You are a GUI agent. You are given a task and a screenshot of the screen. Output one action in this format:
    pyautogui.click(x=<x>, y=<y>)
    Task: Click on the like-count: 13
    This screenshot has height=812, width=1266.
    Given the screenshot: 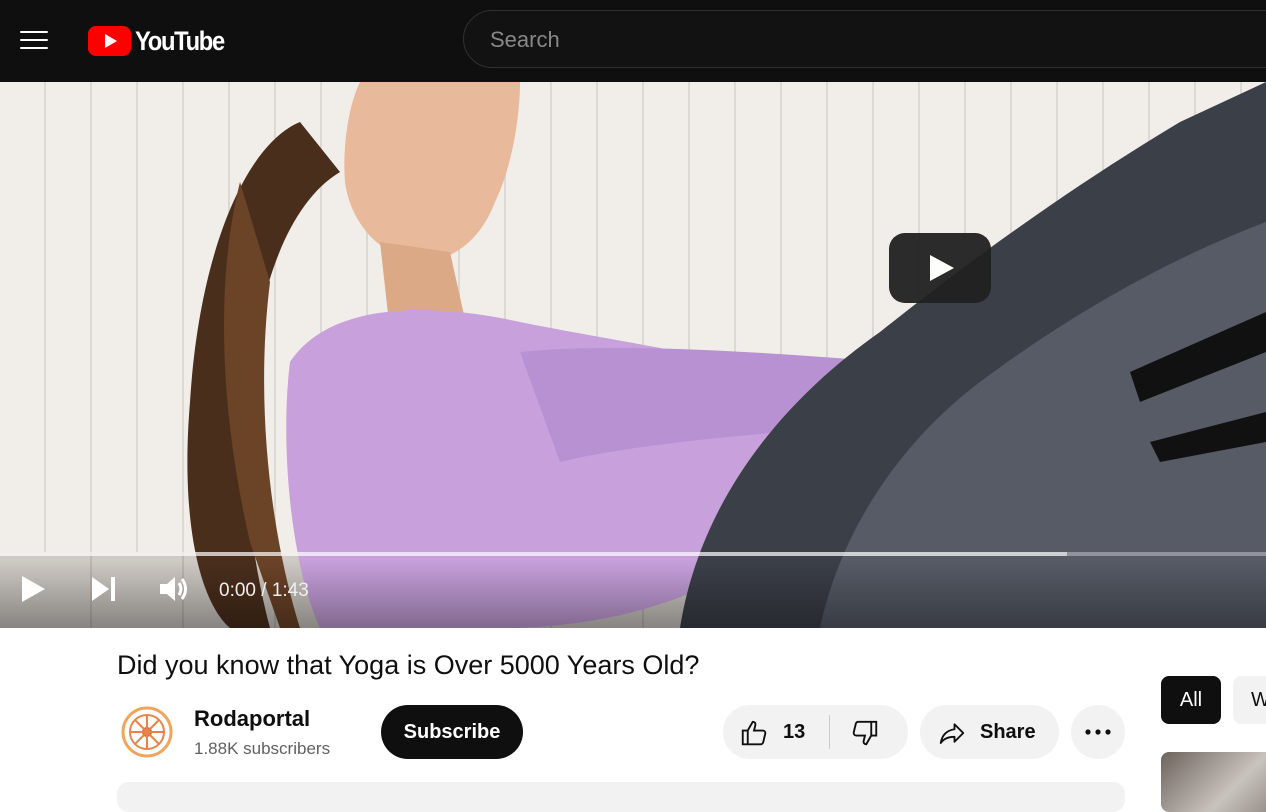 What is the action you would take?
    pyautogui.click(x=794, y=732)
    